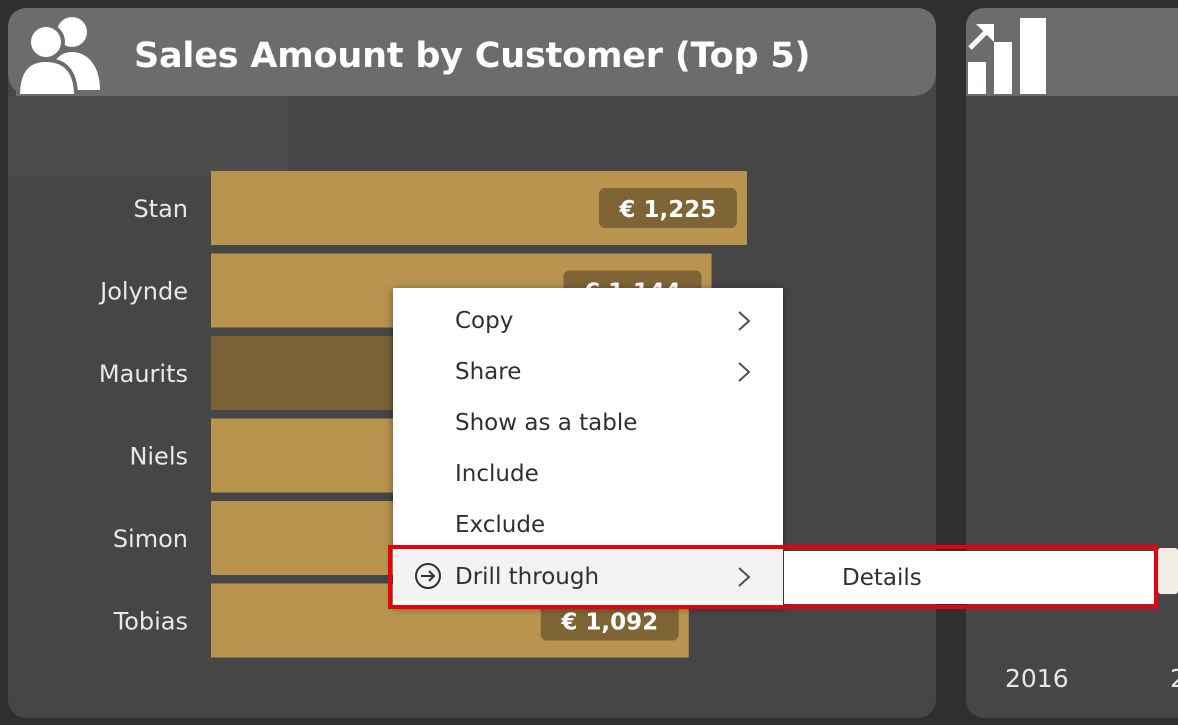 The height and width of the screenshot is (725, 1178). What do you see at coordinates (1168, 571) in the screenshot?
I see `side-chart-bar` at bounding box center [1168, 571].